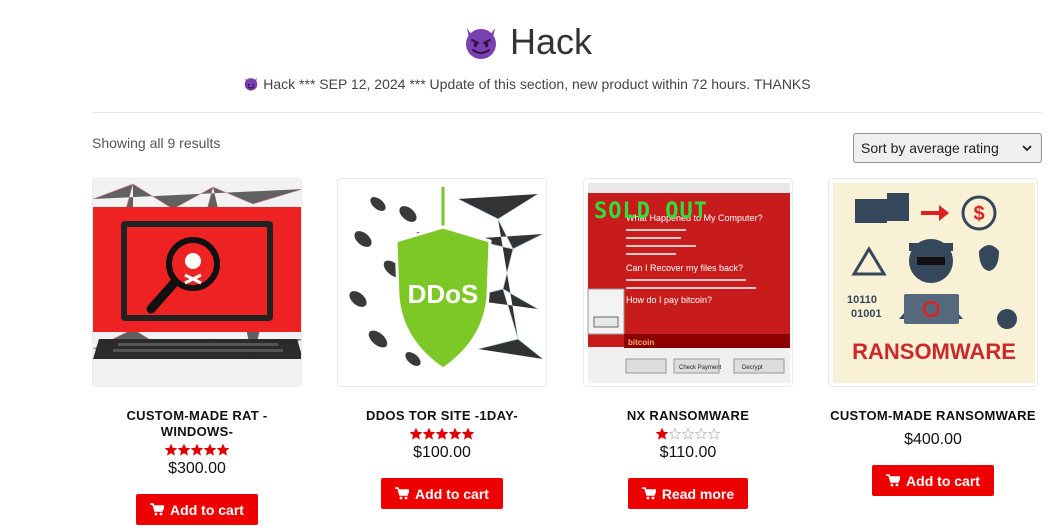 This screenshot has width=1054, height=532. What do you see at coordinates (551, 41) in the screenshot?
I see `page-title-text: Hack` at bounding box center [551, 41].